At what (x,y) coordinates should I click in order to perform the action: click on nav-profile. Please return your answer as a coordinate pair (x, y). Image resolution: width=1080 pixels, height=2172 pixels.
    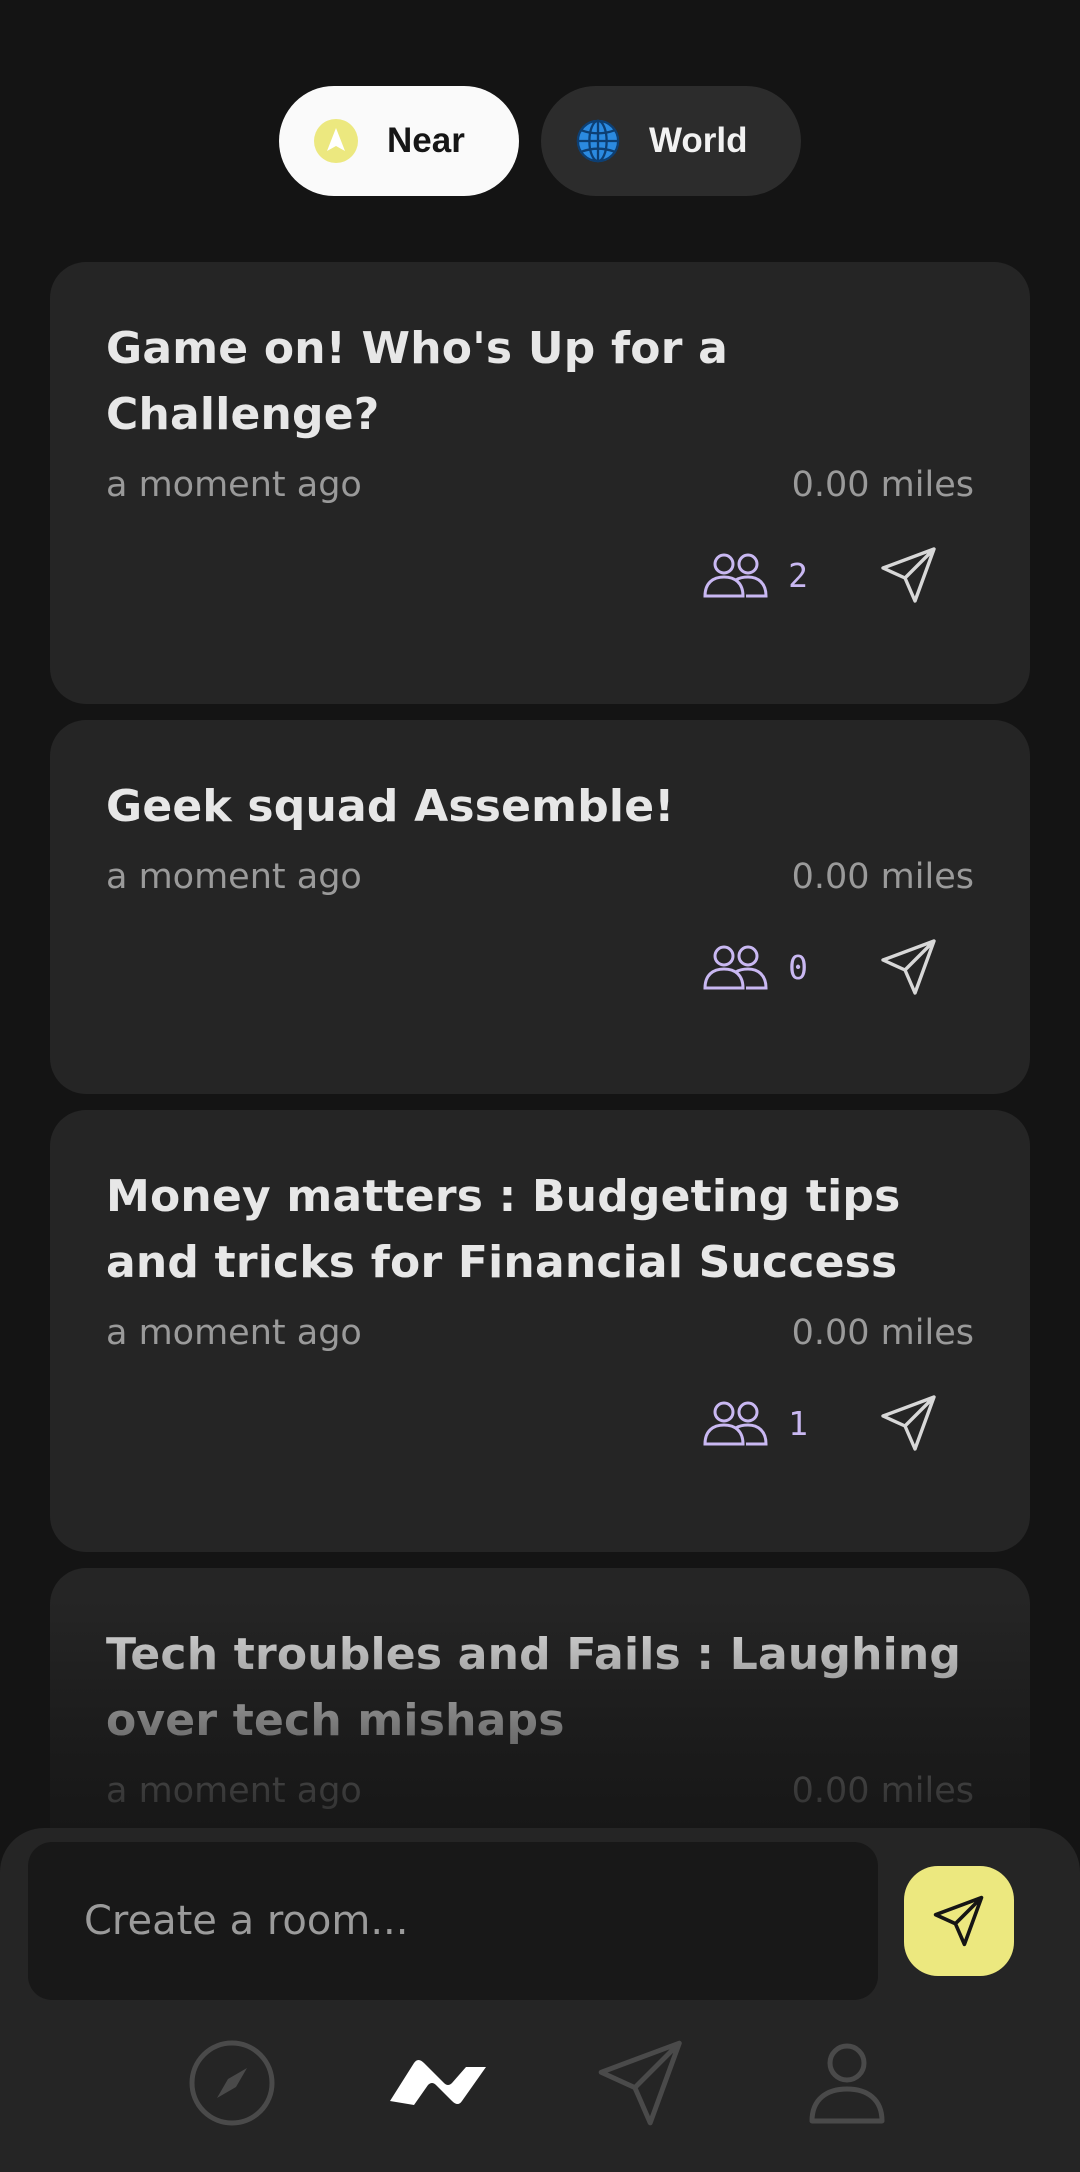
    Looking at the image, I should click on (847, 2083).